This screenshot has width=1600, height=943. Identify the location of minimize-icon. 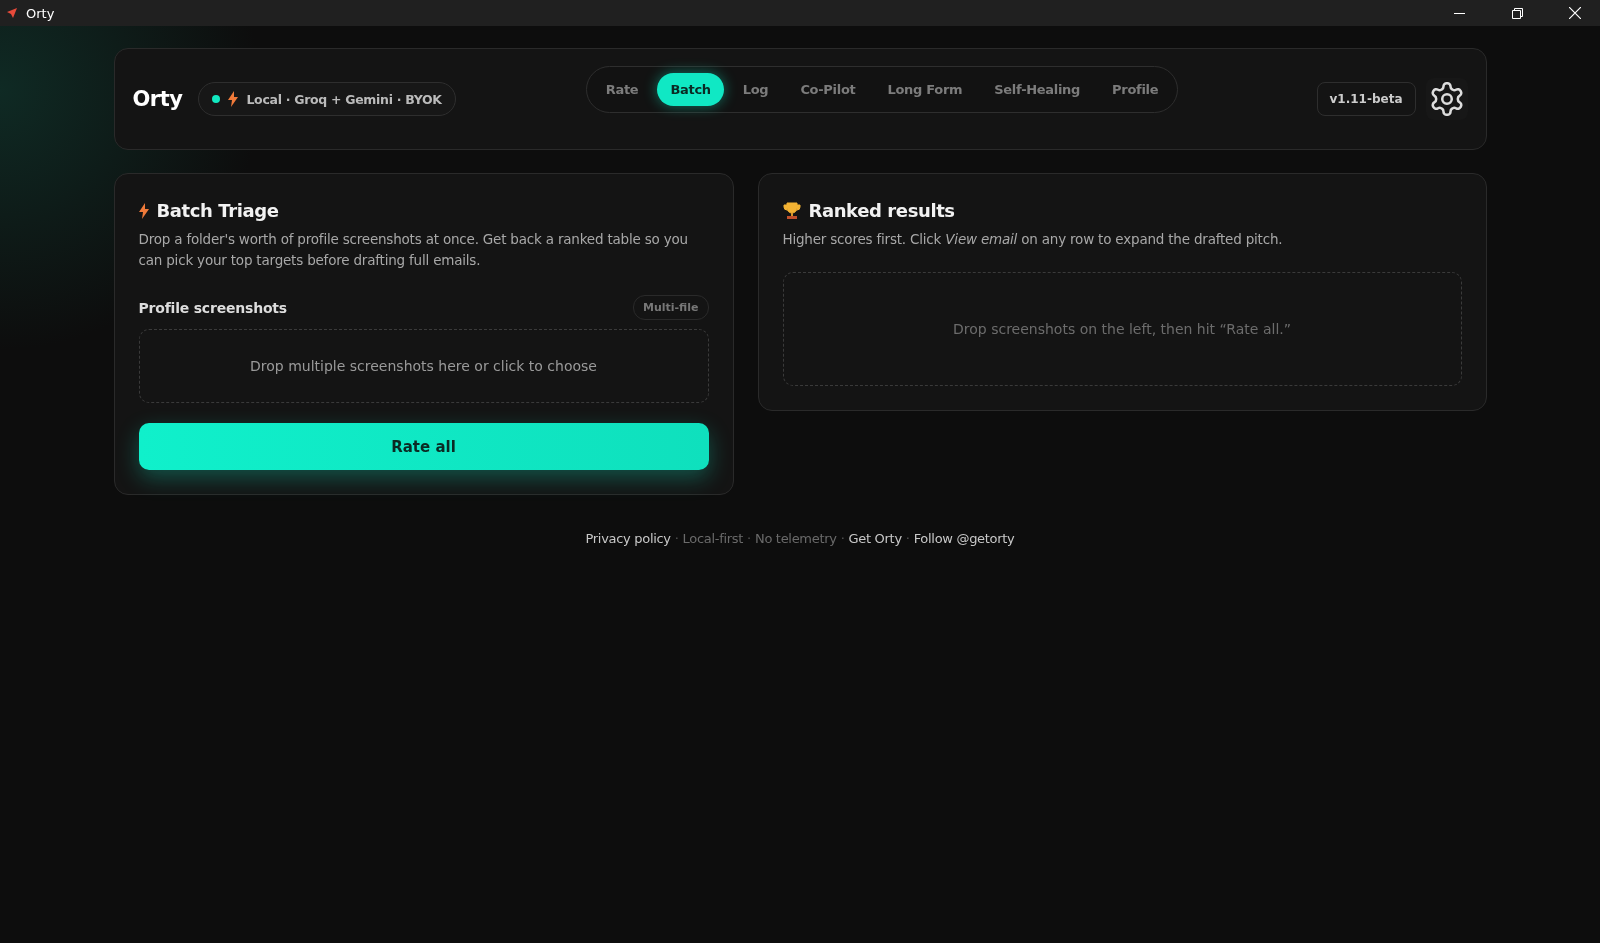
(1459, 13).